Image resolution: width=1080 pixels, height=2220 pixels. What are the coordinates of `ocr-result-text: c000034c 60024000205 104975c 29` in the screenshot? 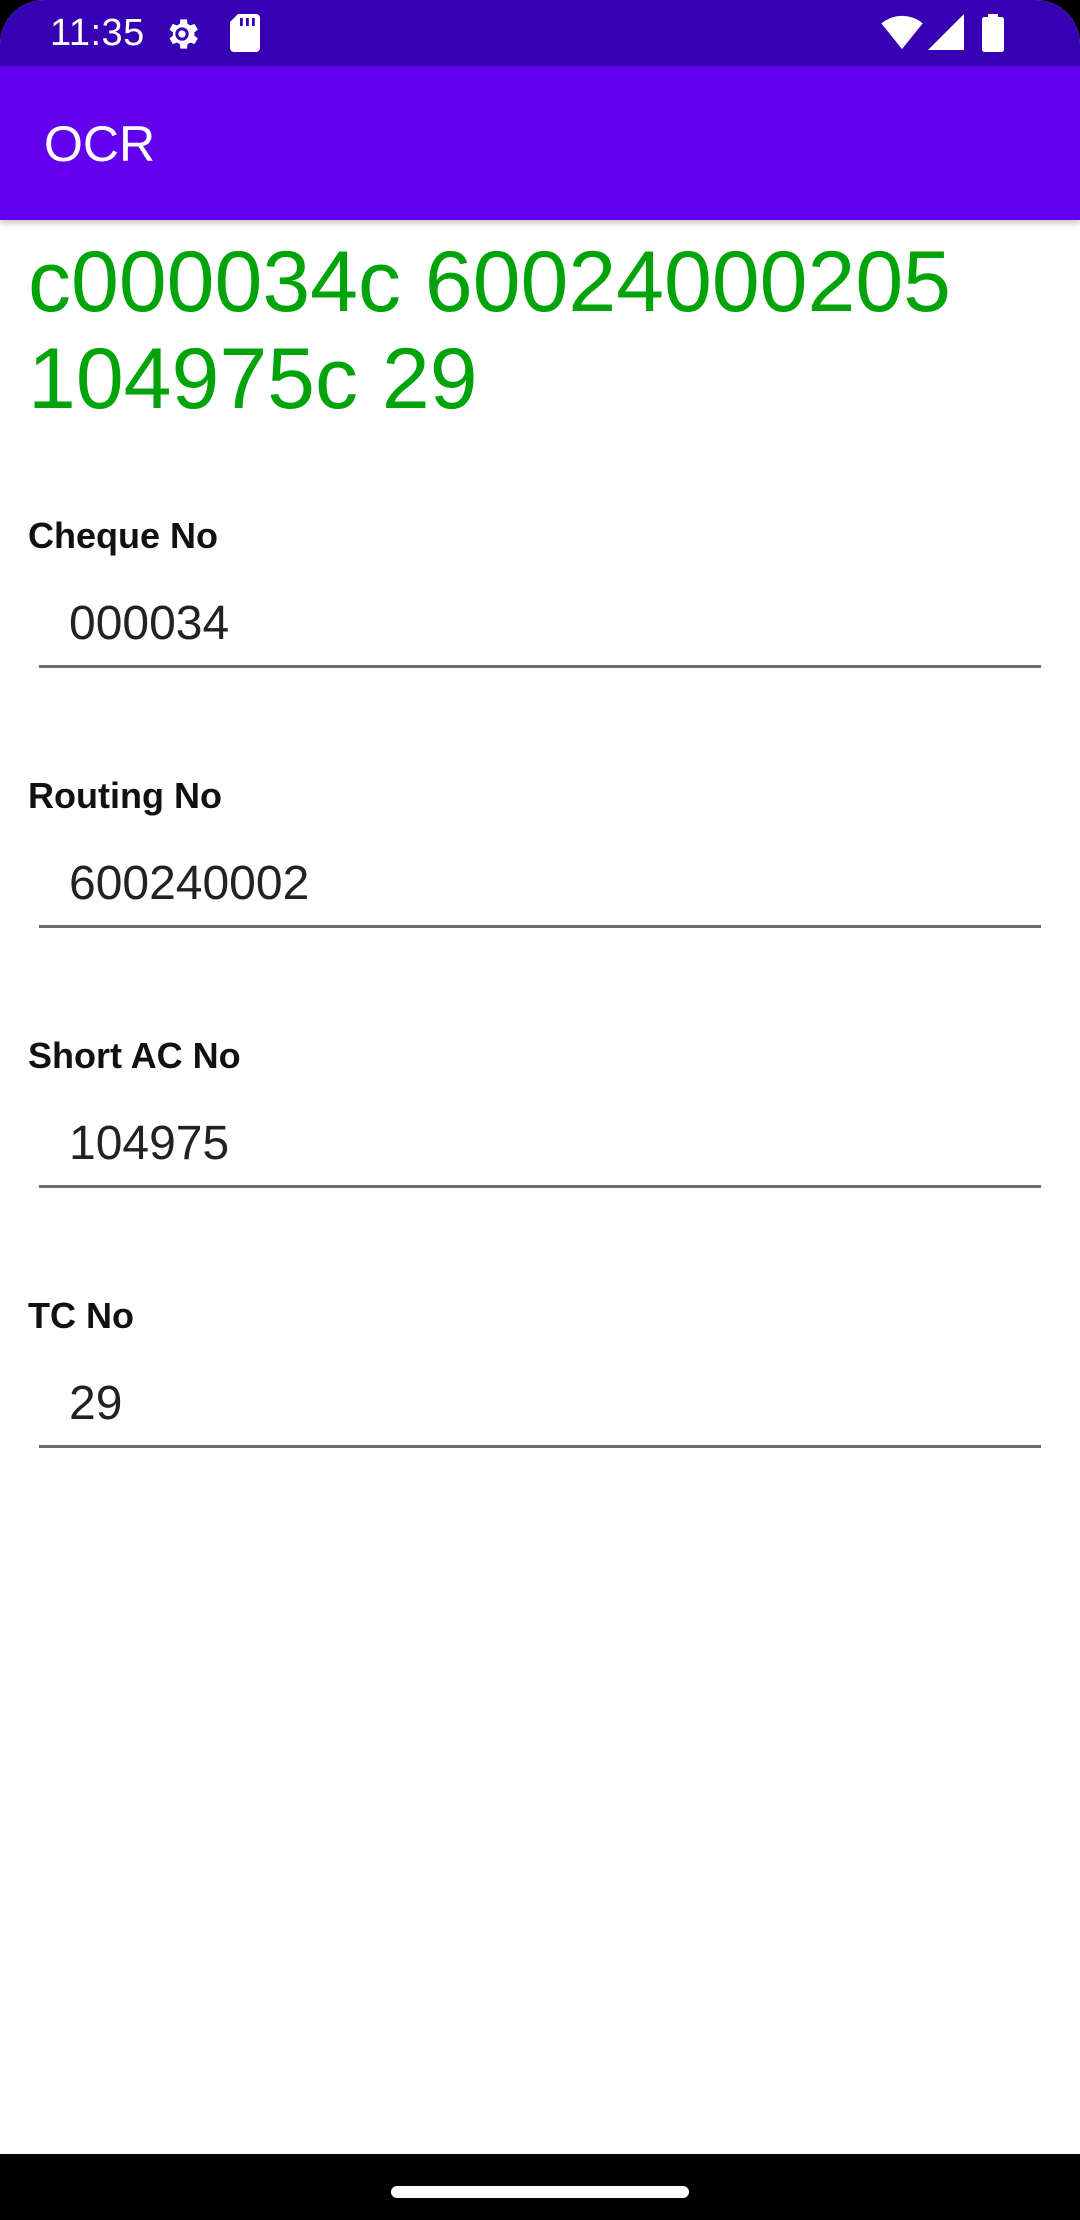 It's located at (489, 330).